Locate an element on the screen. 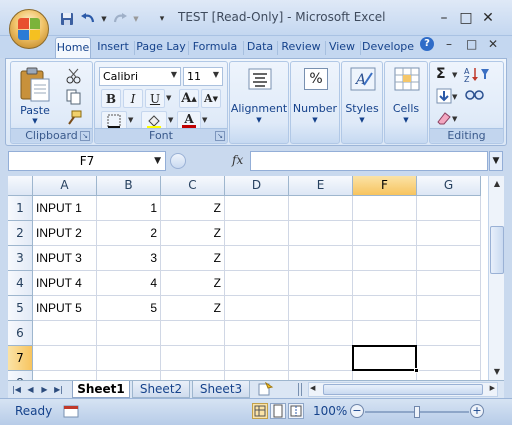 Image resolution: width=512 pixels, height=425 pixels. cell-e7 is located at coordinates (321, 358).